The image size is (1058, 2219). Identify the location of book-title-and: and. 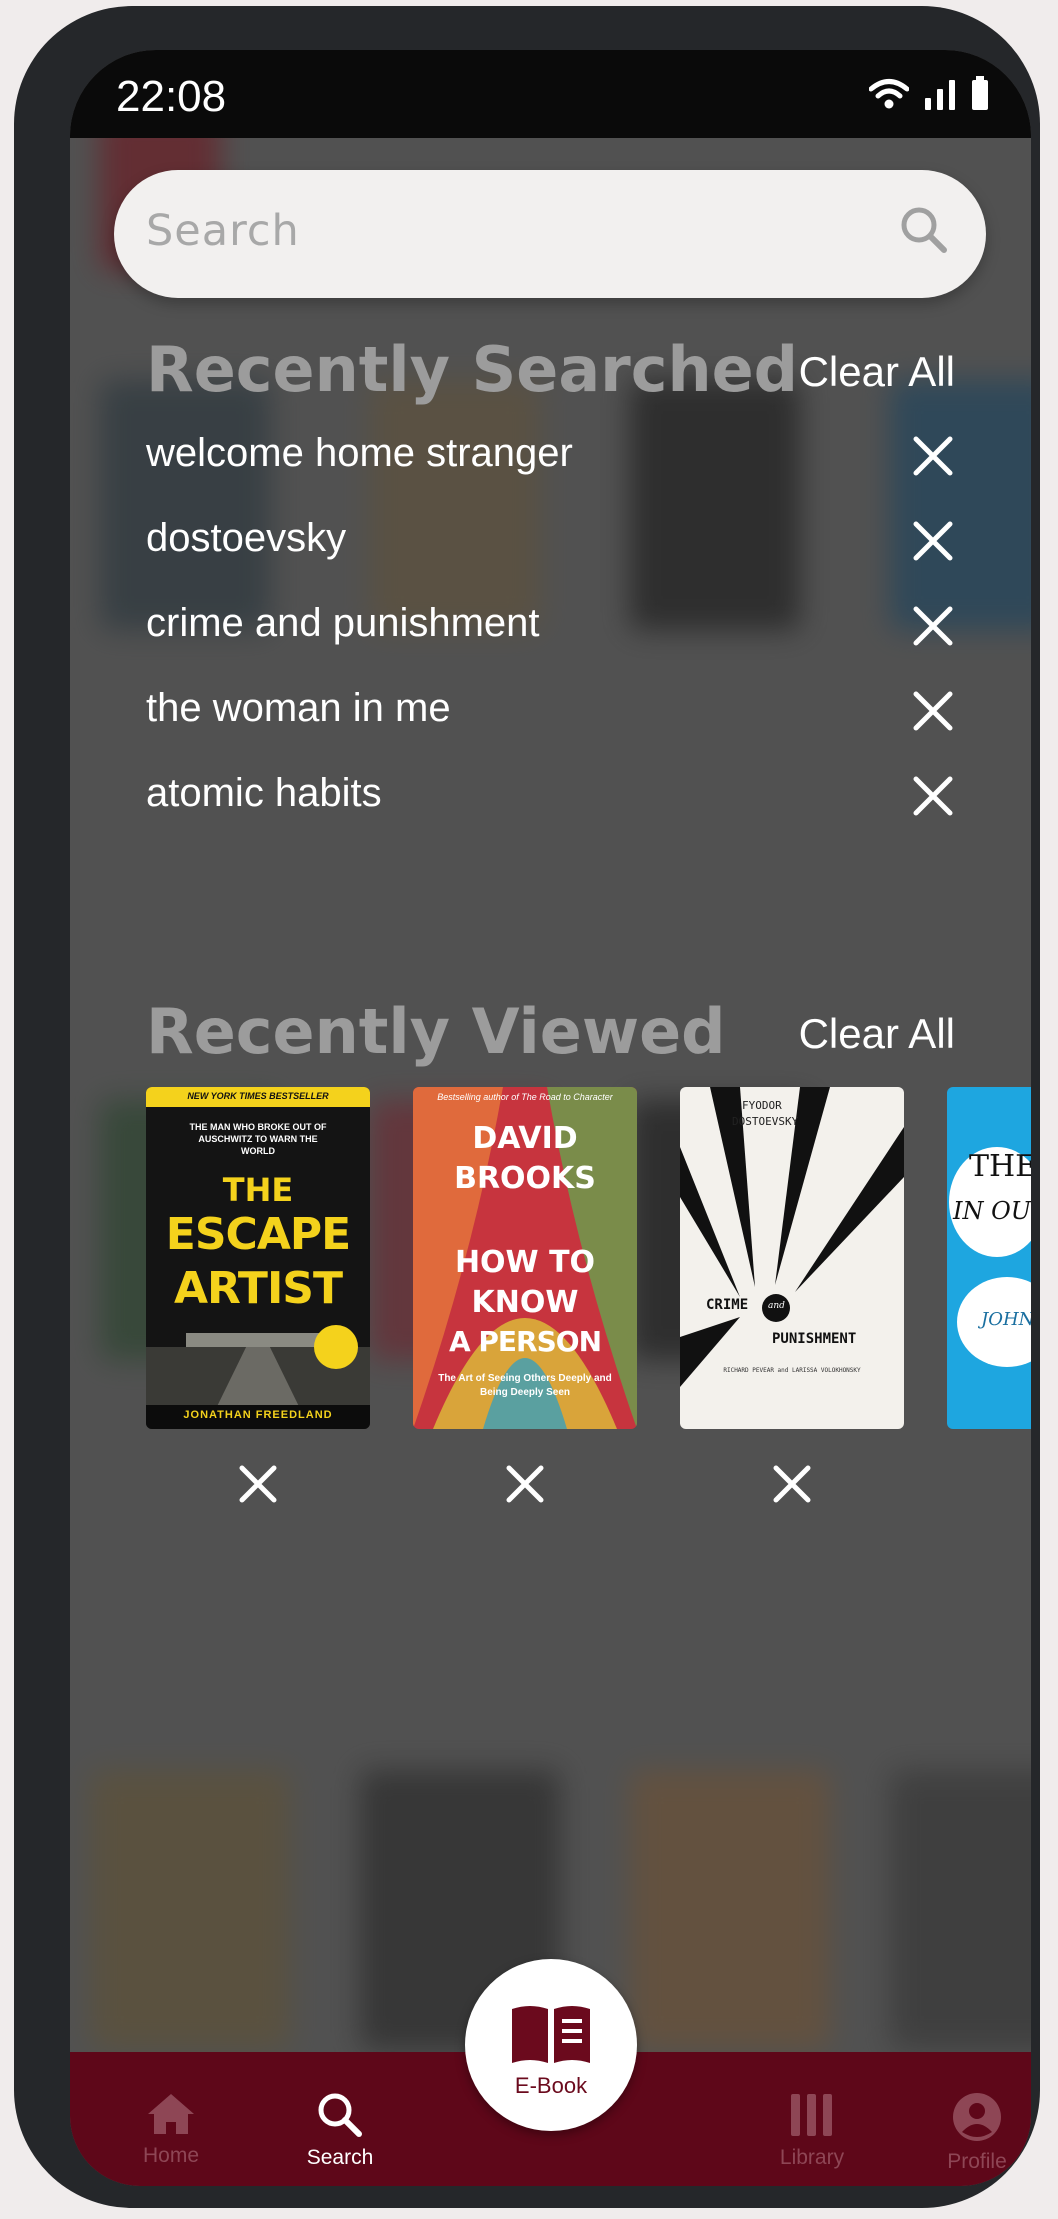
(776, 1306).